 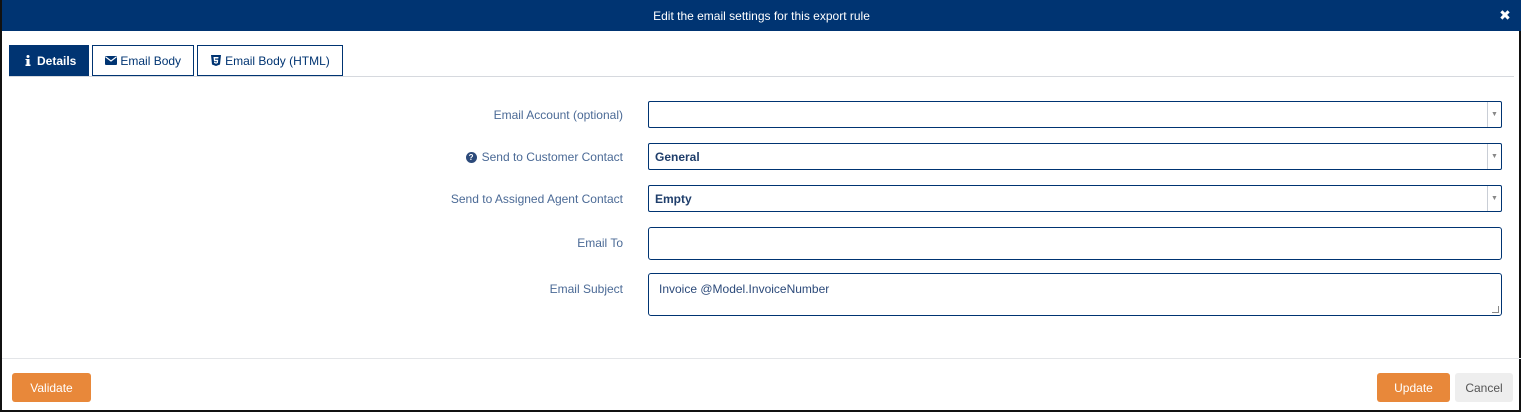 What do you see at coordinates (51, 387) in the screenshot?
I see `validate-button: Validate` at bounding box center [51, 387].